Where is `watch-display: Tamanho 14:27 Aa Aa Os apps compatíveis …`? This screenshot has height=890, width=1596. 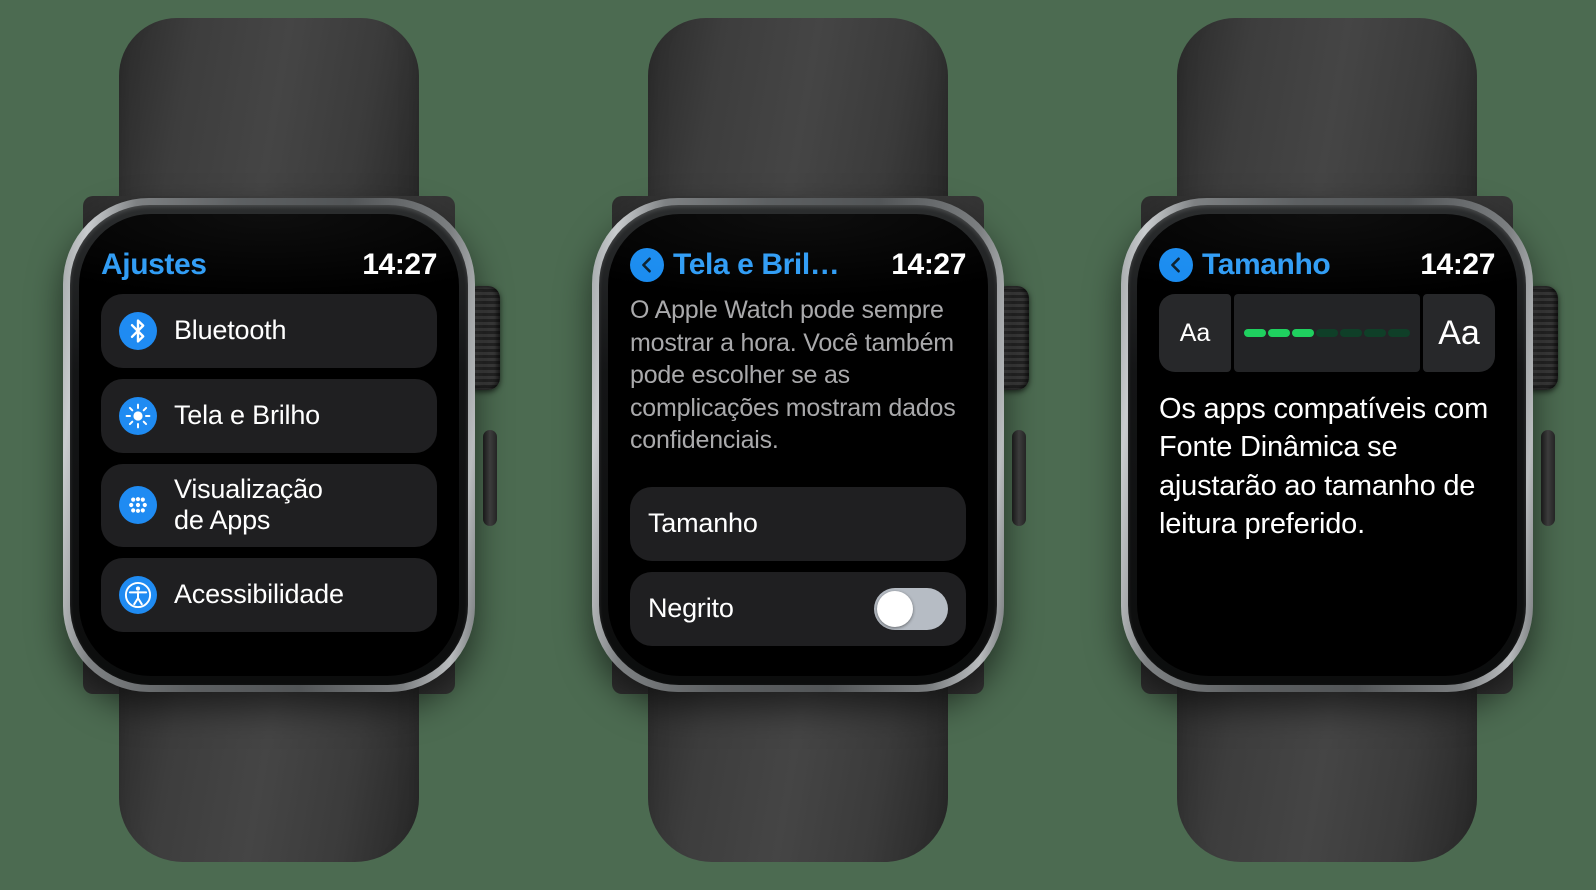
watch-display: Tamanho 14:27 Aa Aa Os apps compatíveis … is located at coordinates (1327, 445).